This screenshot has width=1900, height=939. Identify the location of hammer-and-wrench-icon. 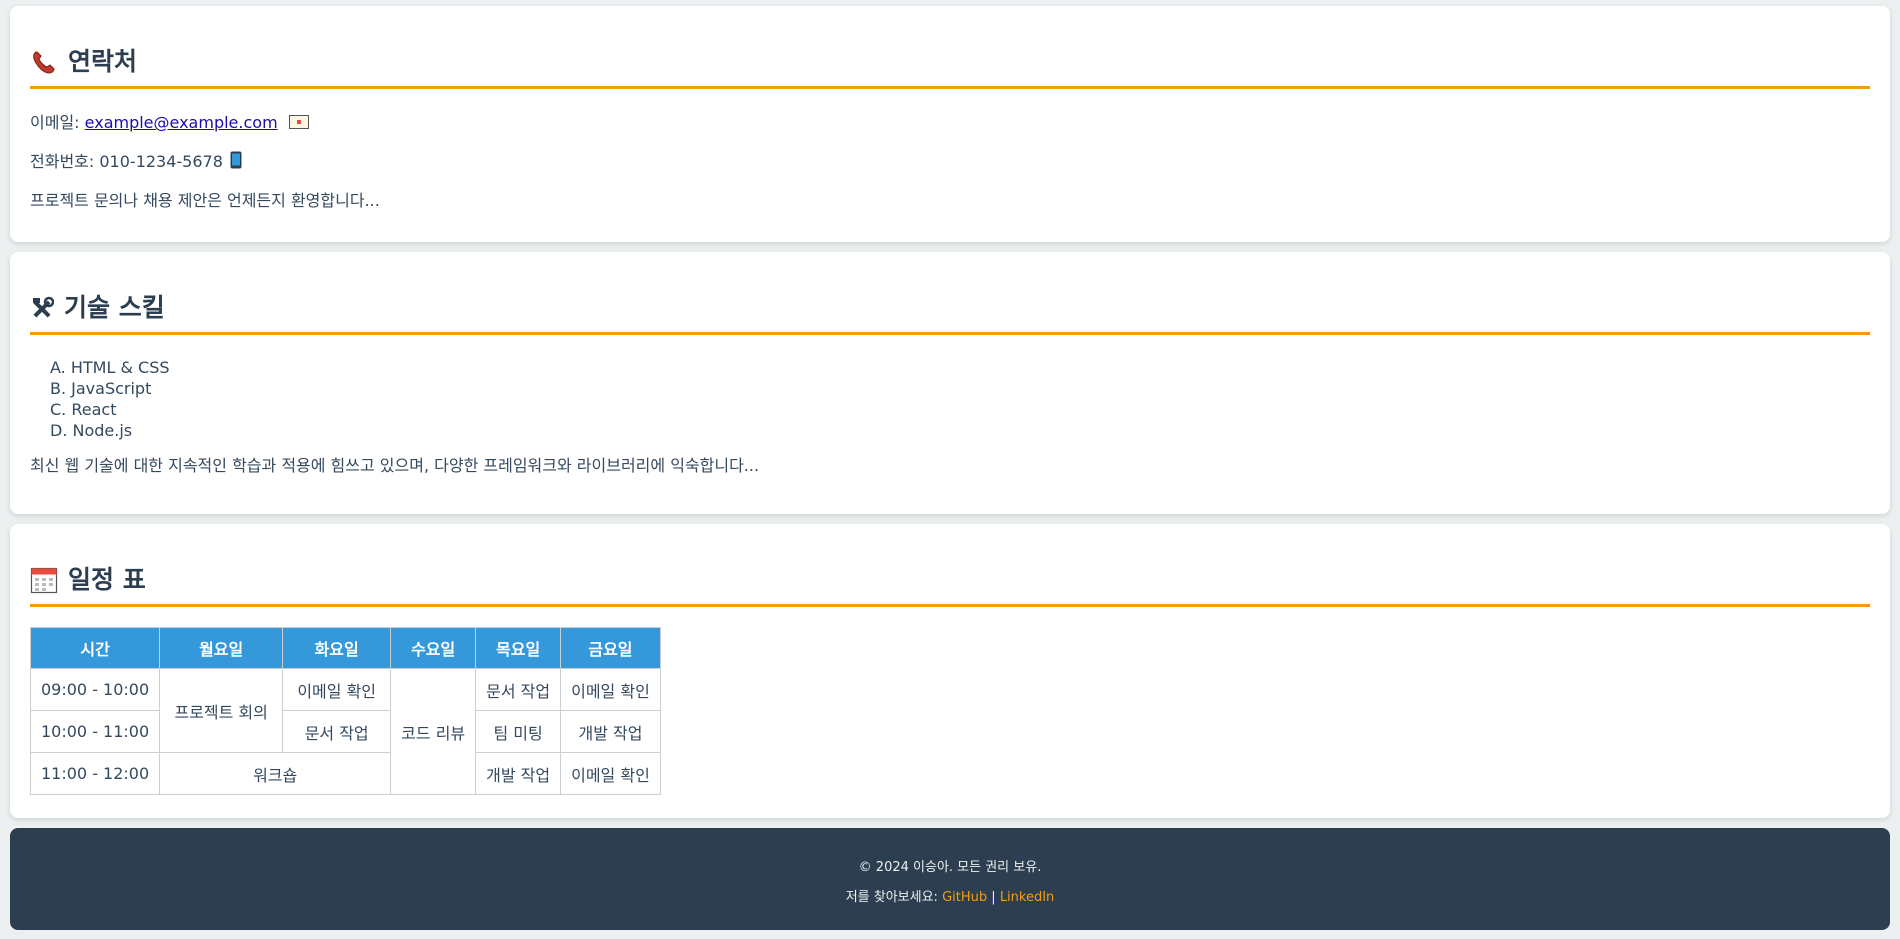
(42, 308).